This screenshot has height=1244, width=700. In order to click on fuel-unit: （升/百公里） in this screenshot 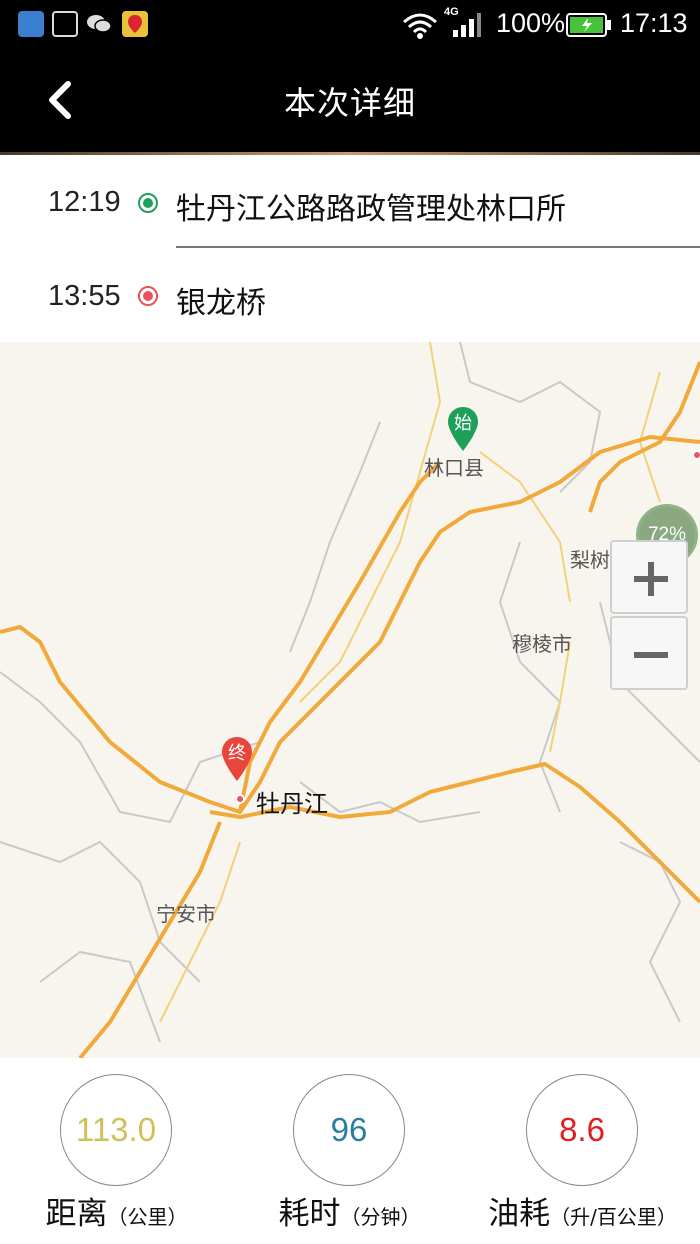, I will do `click(613, 1217)`.